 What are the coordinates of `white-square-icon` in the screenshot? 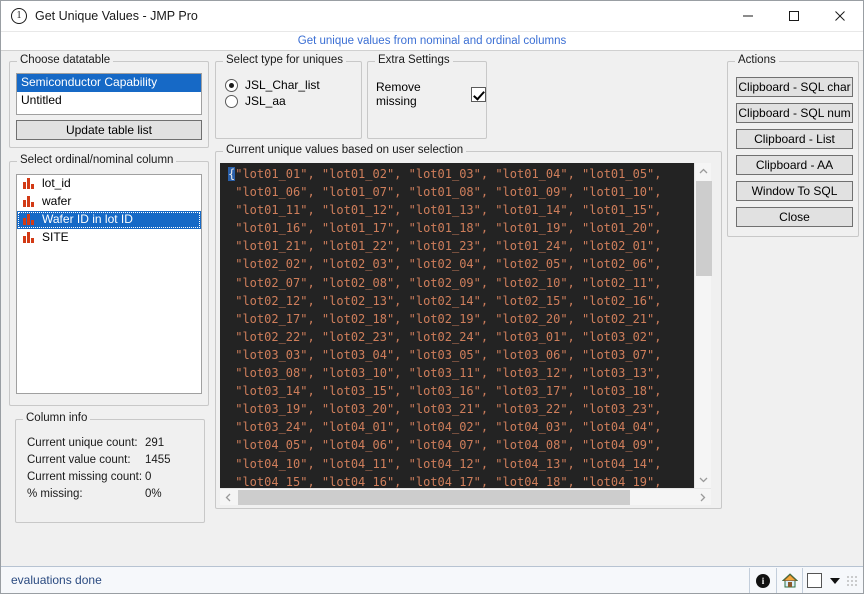 It's located at (814, 580).